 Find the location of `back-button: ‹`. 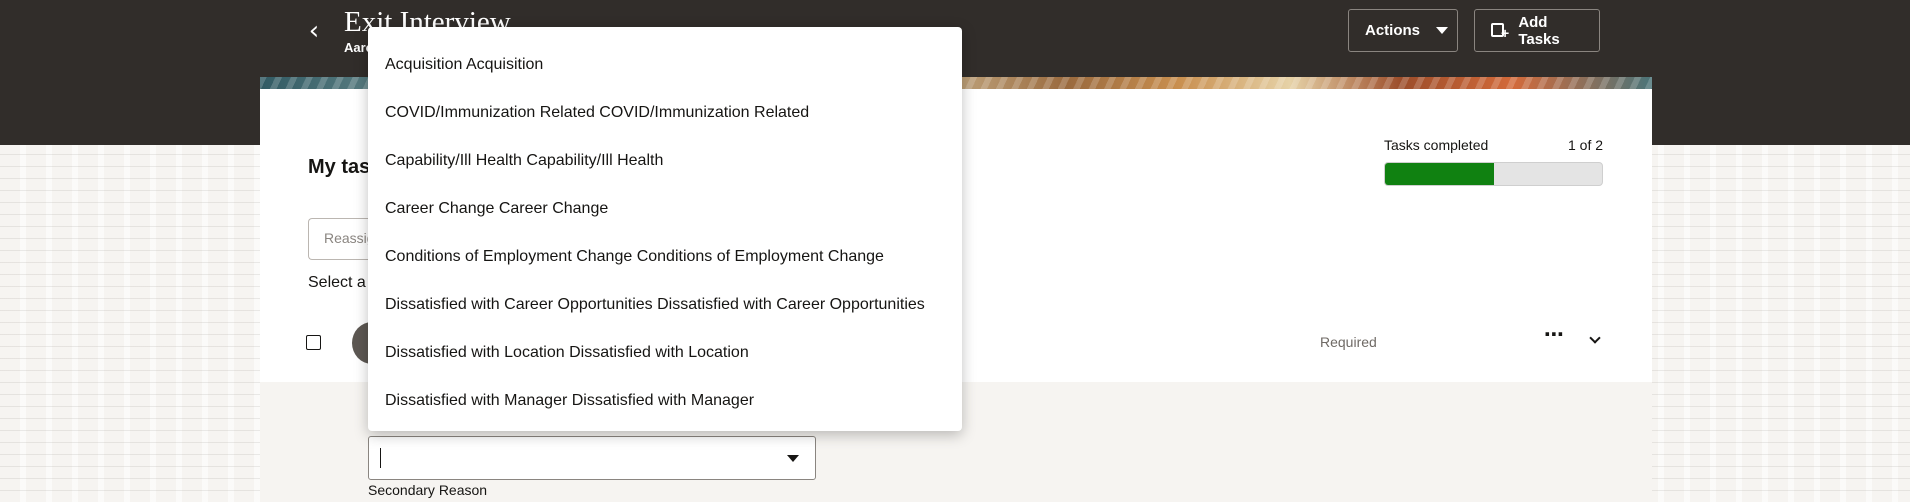

back-button: ‹ is located at coordinates (314, 31).